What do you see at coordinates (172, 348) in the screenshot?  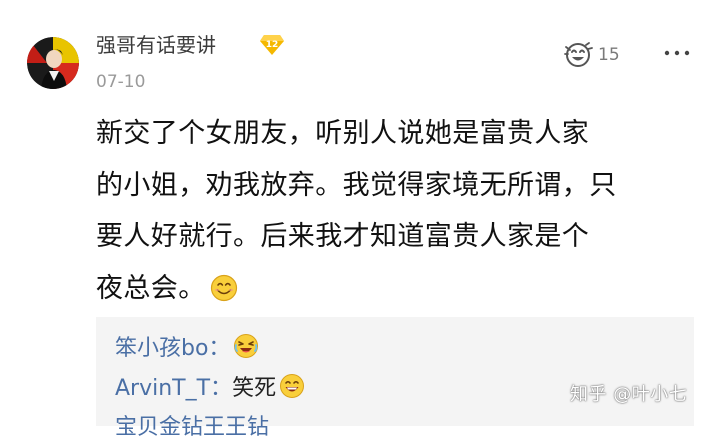 I see `reply-user: 笨小孩bo：` at bounding box center [172, 348].